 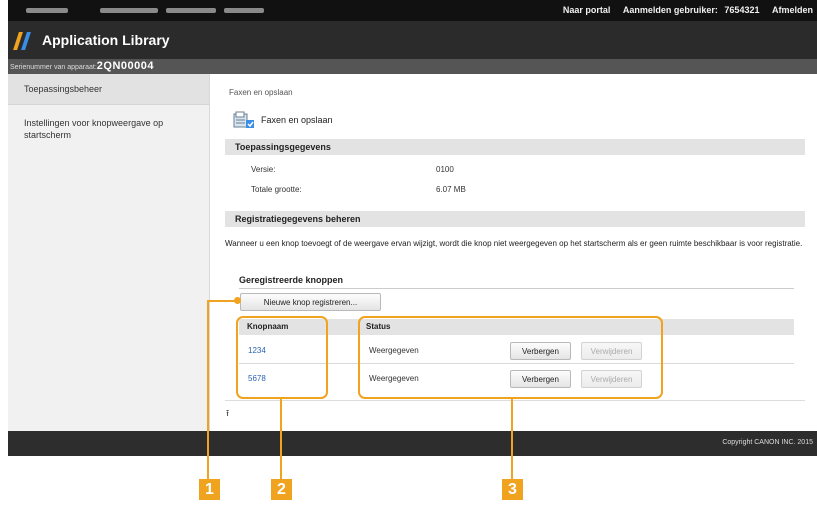 I want to click on sidebar-item-application-management: Toepassingsbeheer, so click(x=108, y=89).